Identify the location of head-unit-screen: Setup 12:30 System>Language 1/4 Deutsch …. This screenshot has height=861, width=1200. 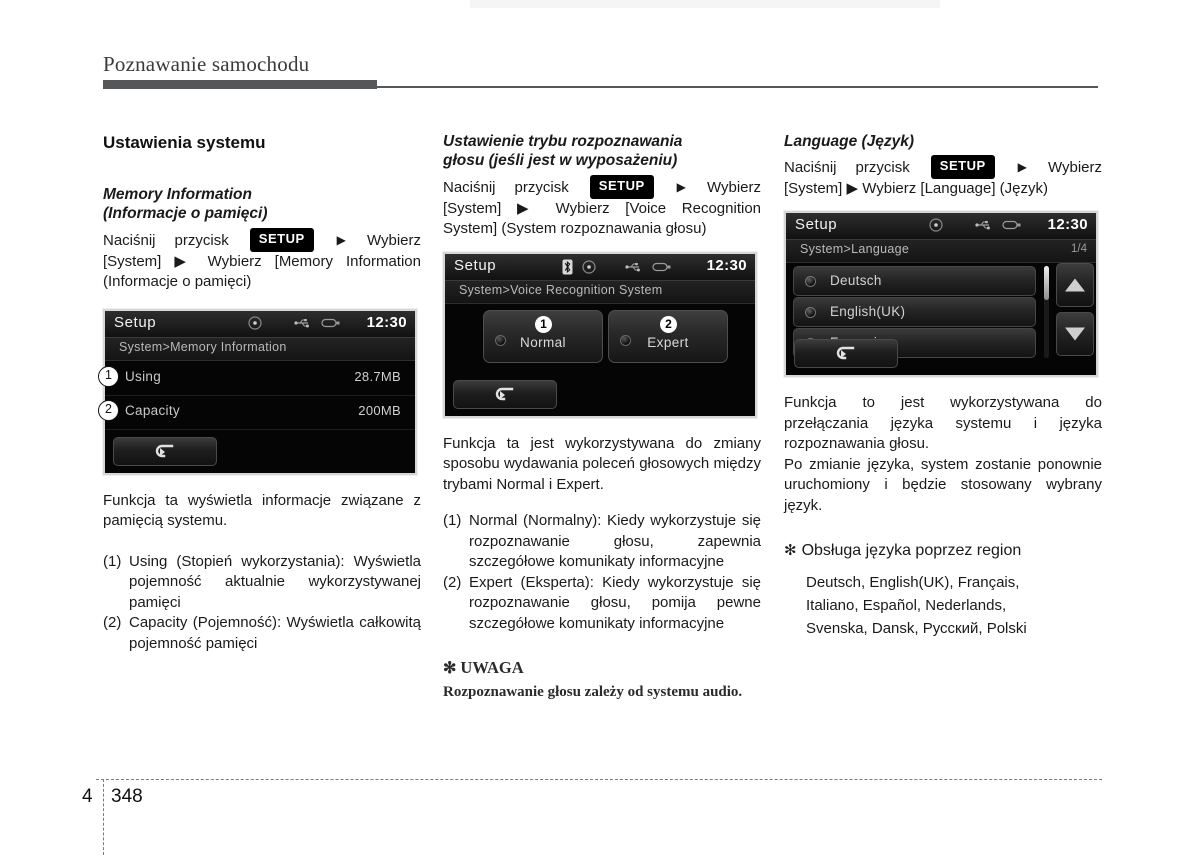
(941, 294).